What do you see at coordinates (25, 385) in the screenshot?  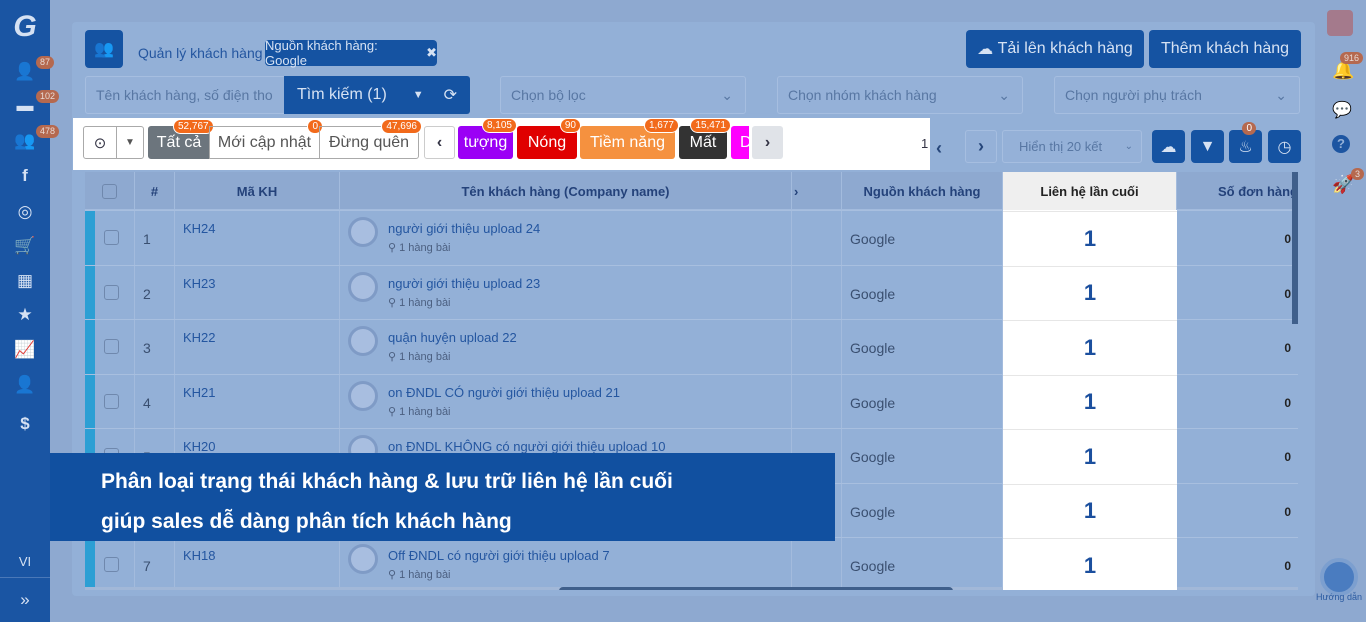 I see `user-tie-icon: 👤` at bounding box center [25, 385].